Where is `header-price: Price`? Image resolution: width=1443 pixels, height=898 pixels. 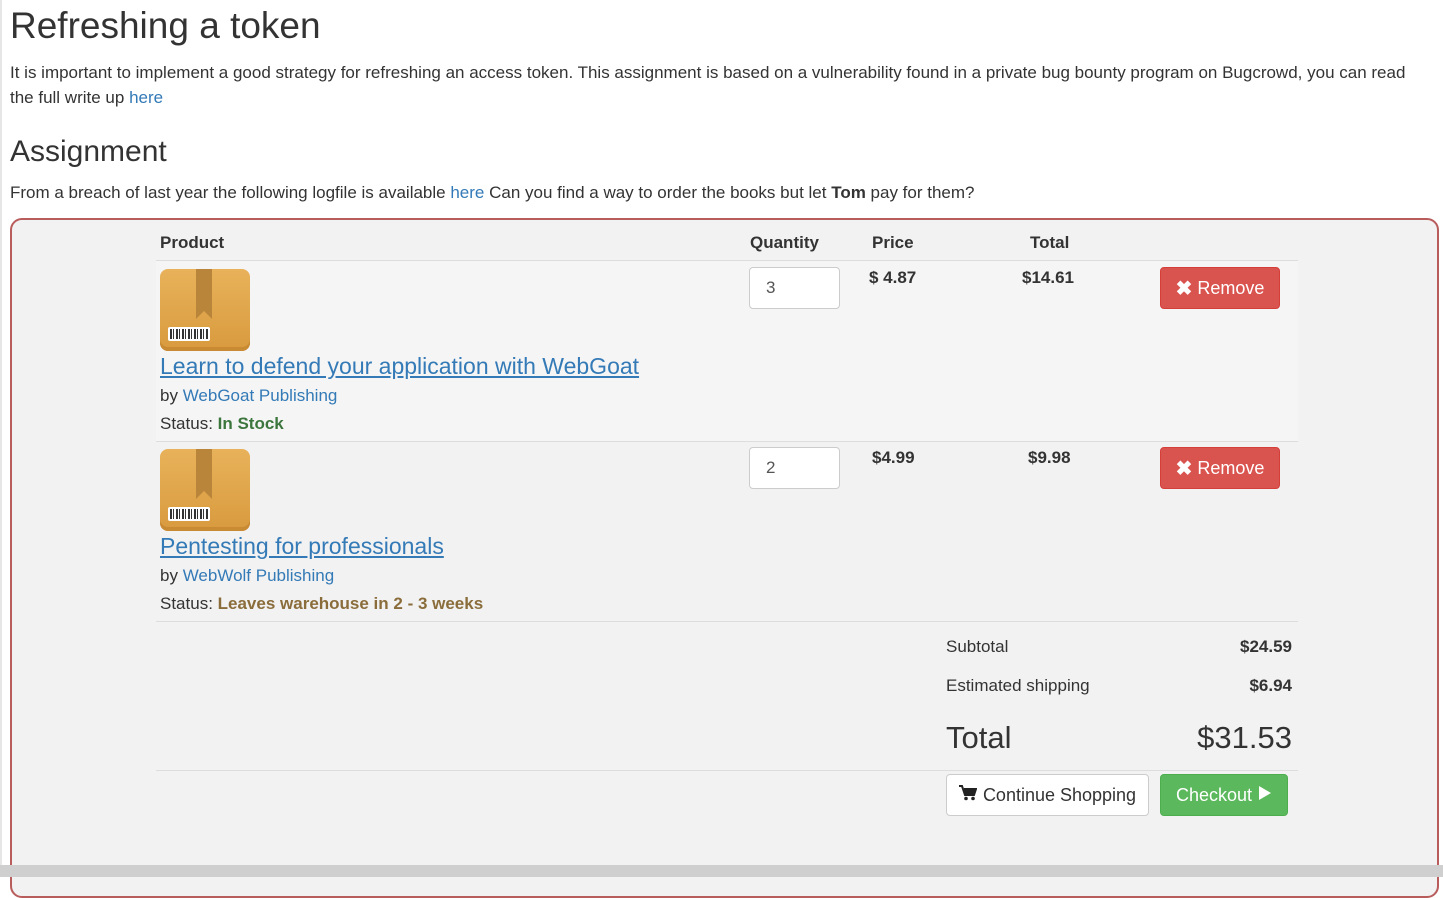 header-price: Price is located at coordinates (893, 242).